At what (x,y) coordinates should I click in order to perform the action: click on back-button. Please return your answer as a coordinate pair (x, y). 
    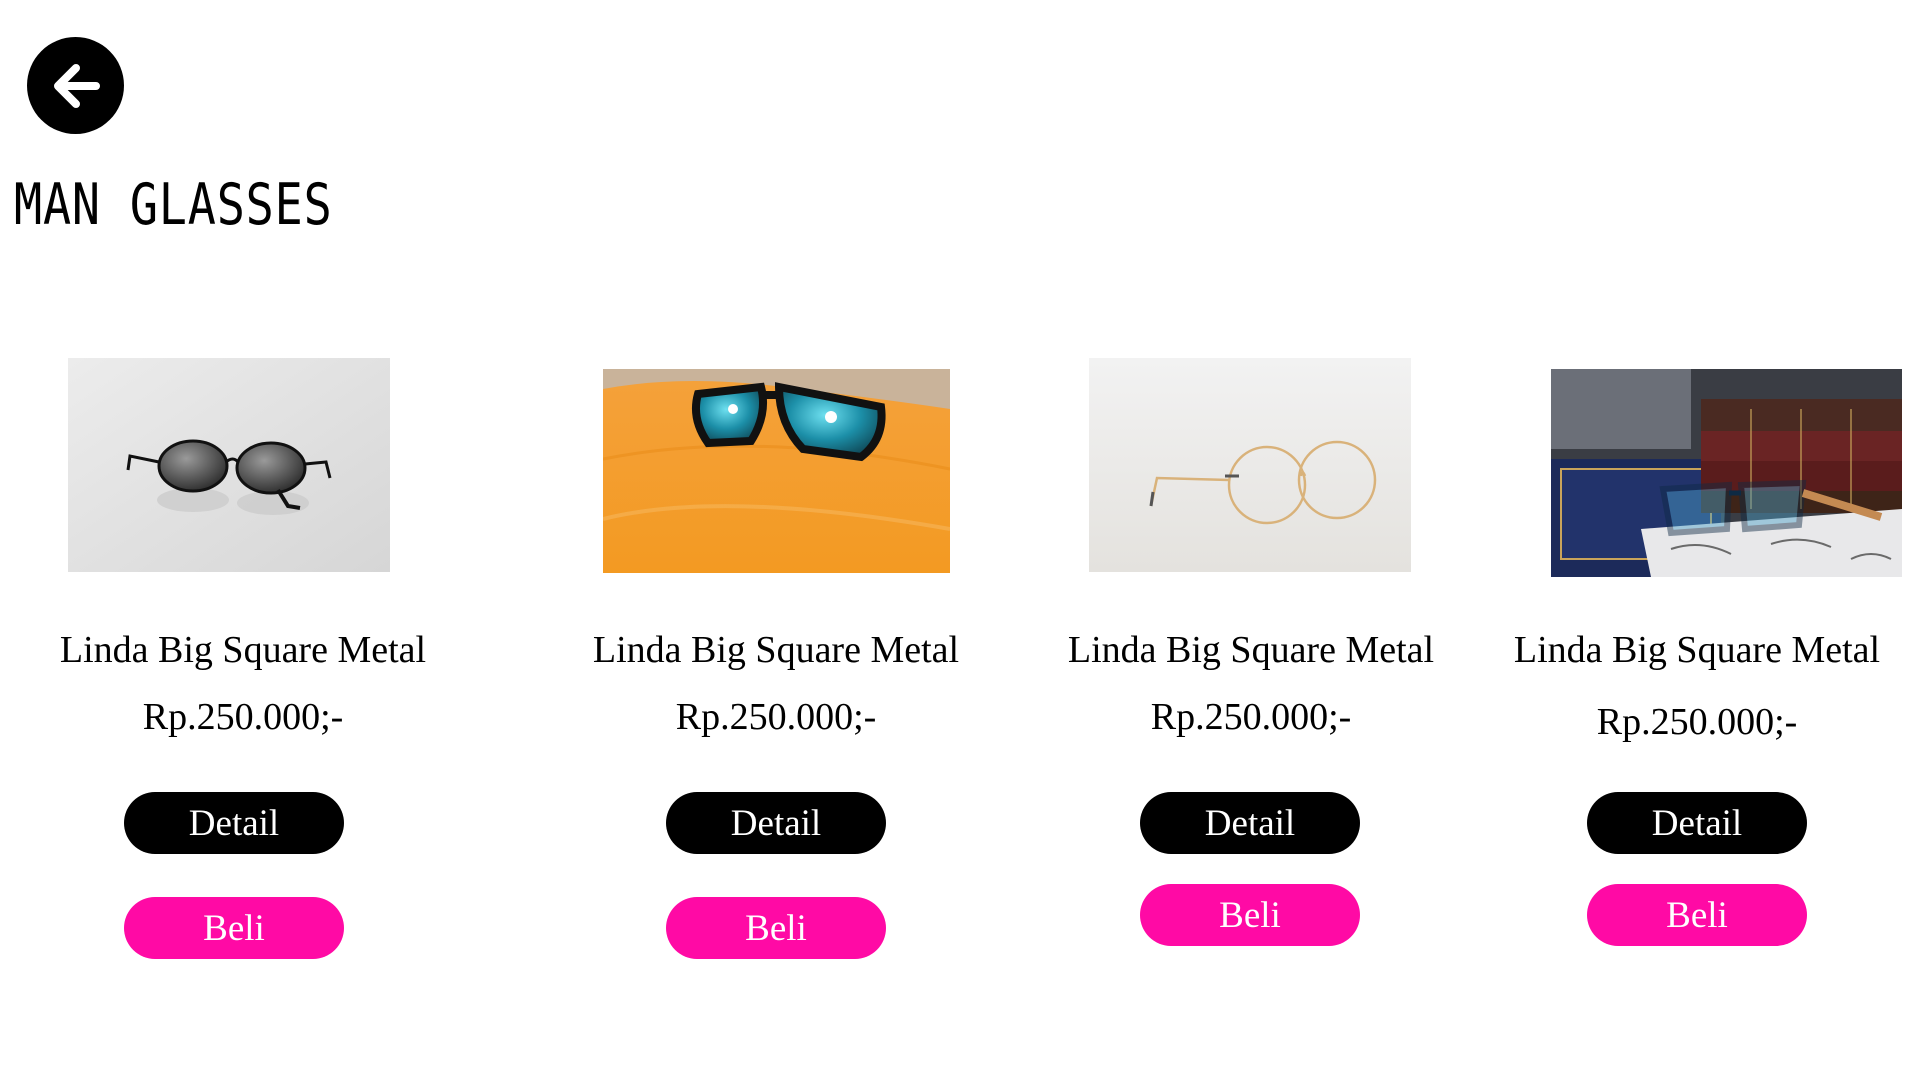
    Looking at the image, I should click on (75, 85).